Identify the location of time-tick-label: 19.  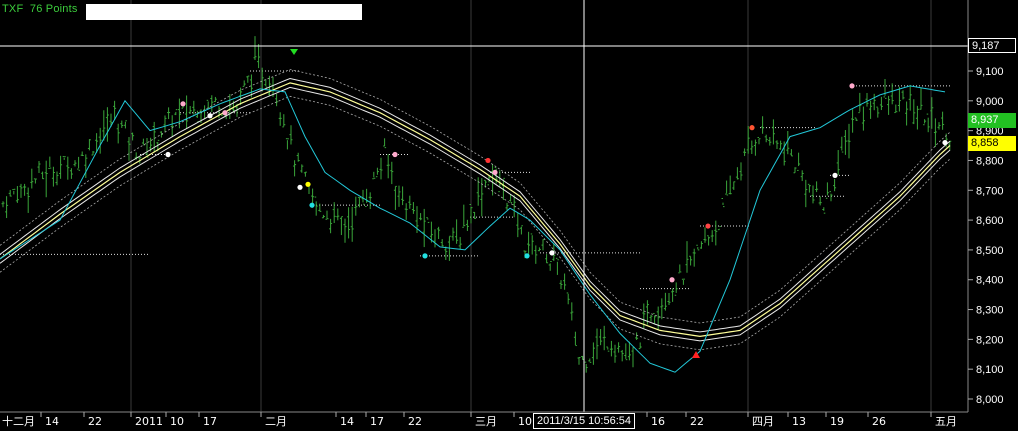
(837, 421).